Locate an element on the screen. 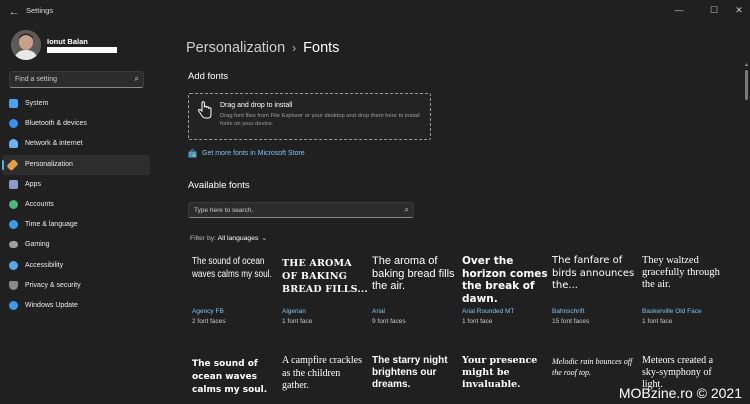  font-name: Baskerville Old Face is located at coordinates (672, 311).